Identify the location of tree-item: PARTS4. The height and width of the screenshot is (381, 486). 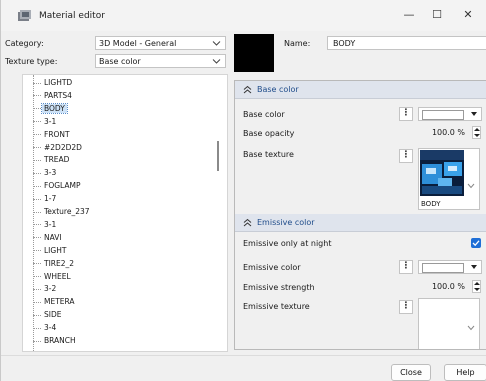
(53, 96).